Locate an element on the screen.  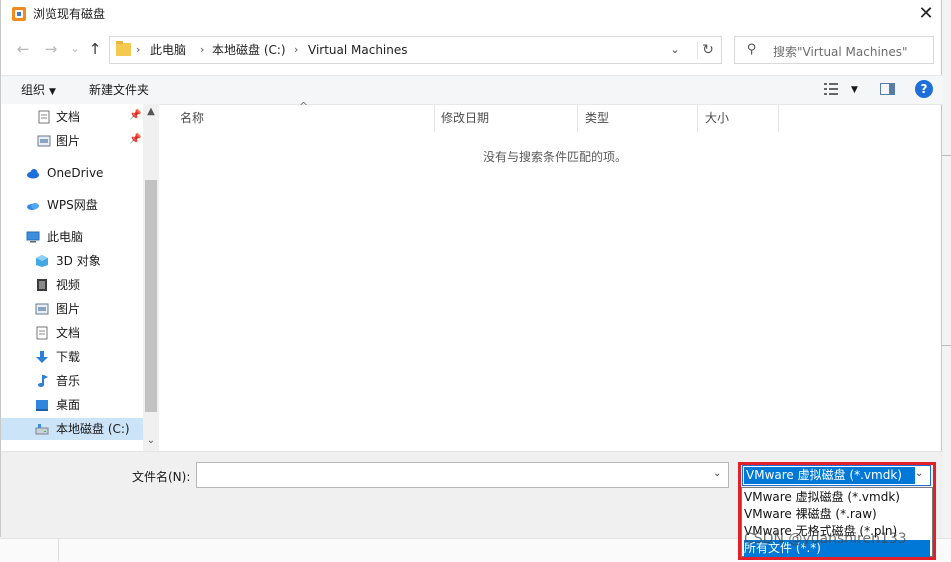
vmware-app-icon is located at coordinates (19, 14).